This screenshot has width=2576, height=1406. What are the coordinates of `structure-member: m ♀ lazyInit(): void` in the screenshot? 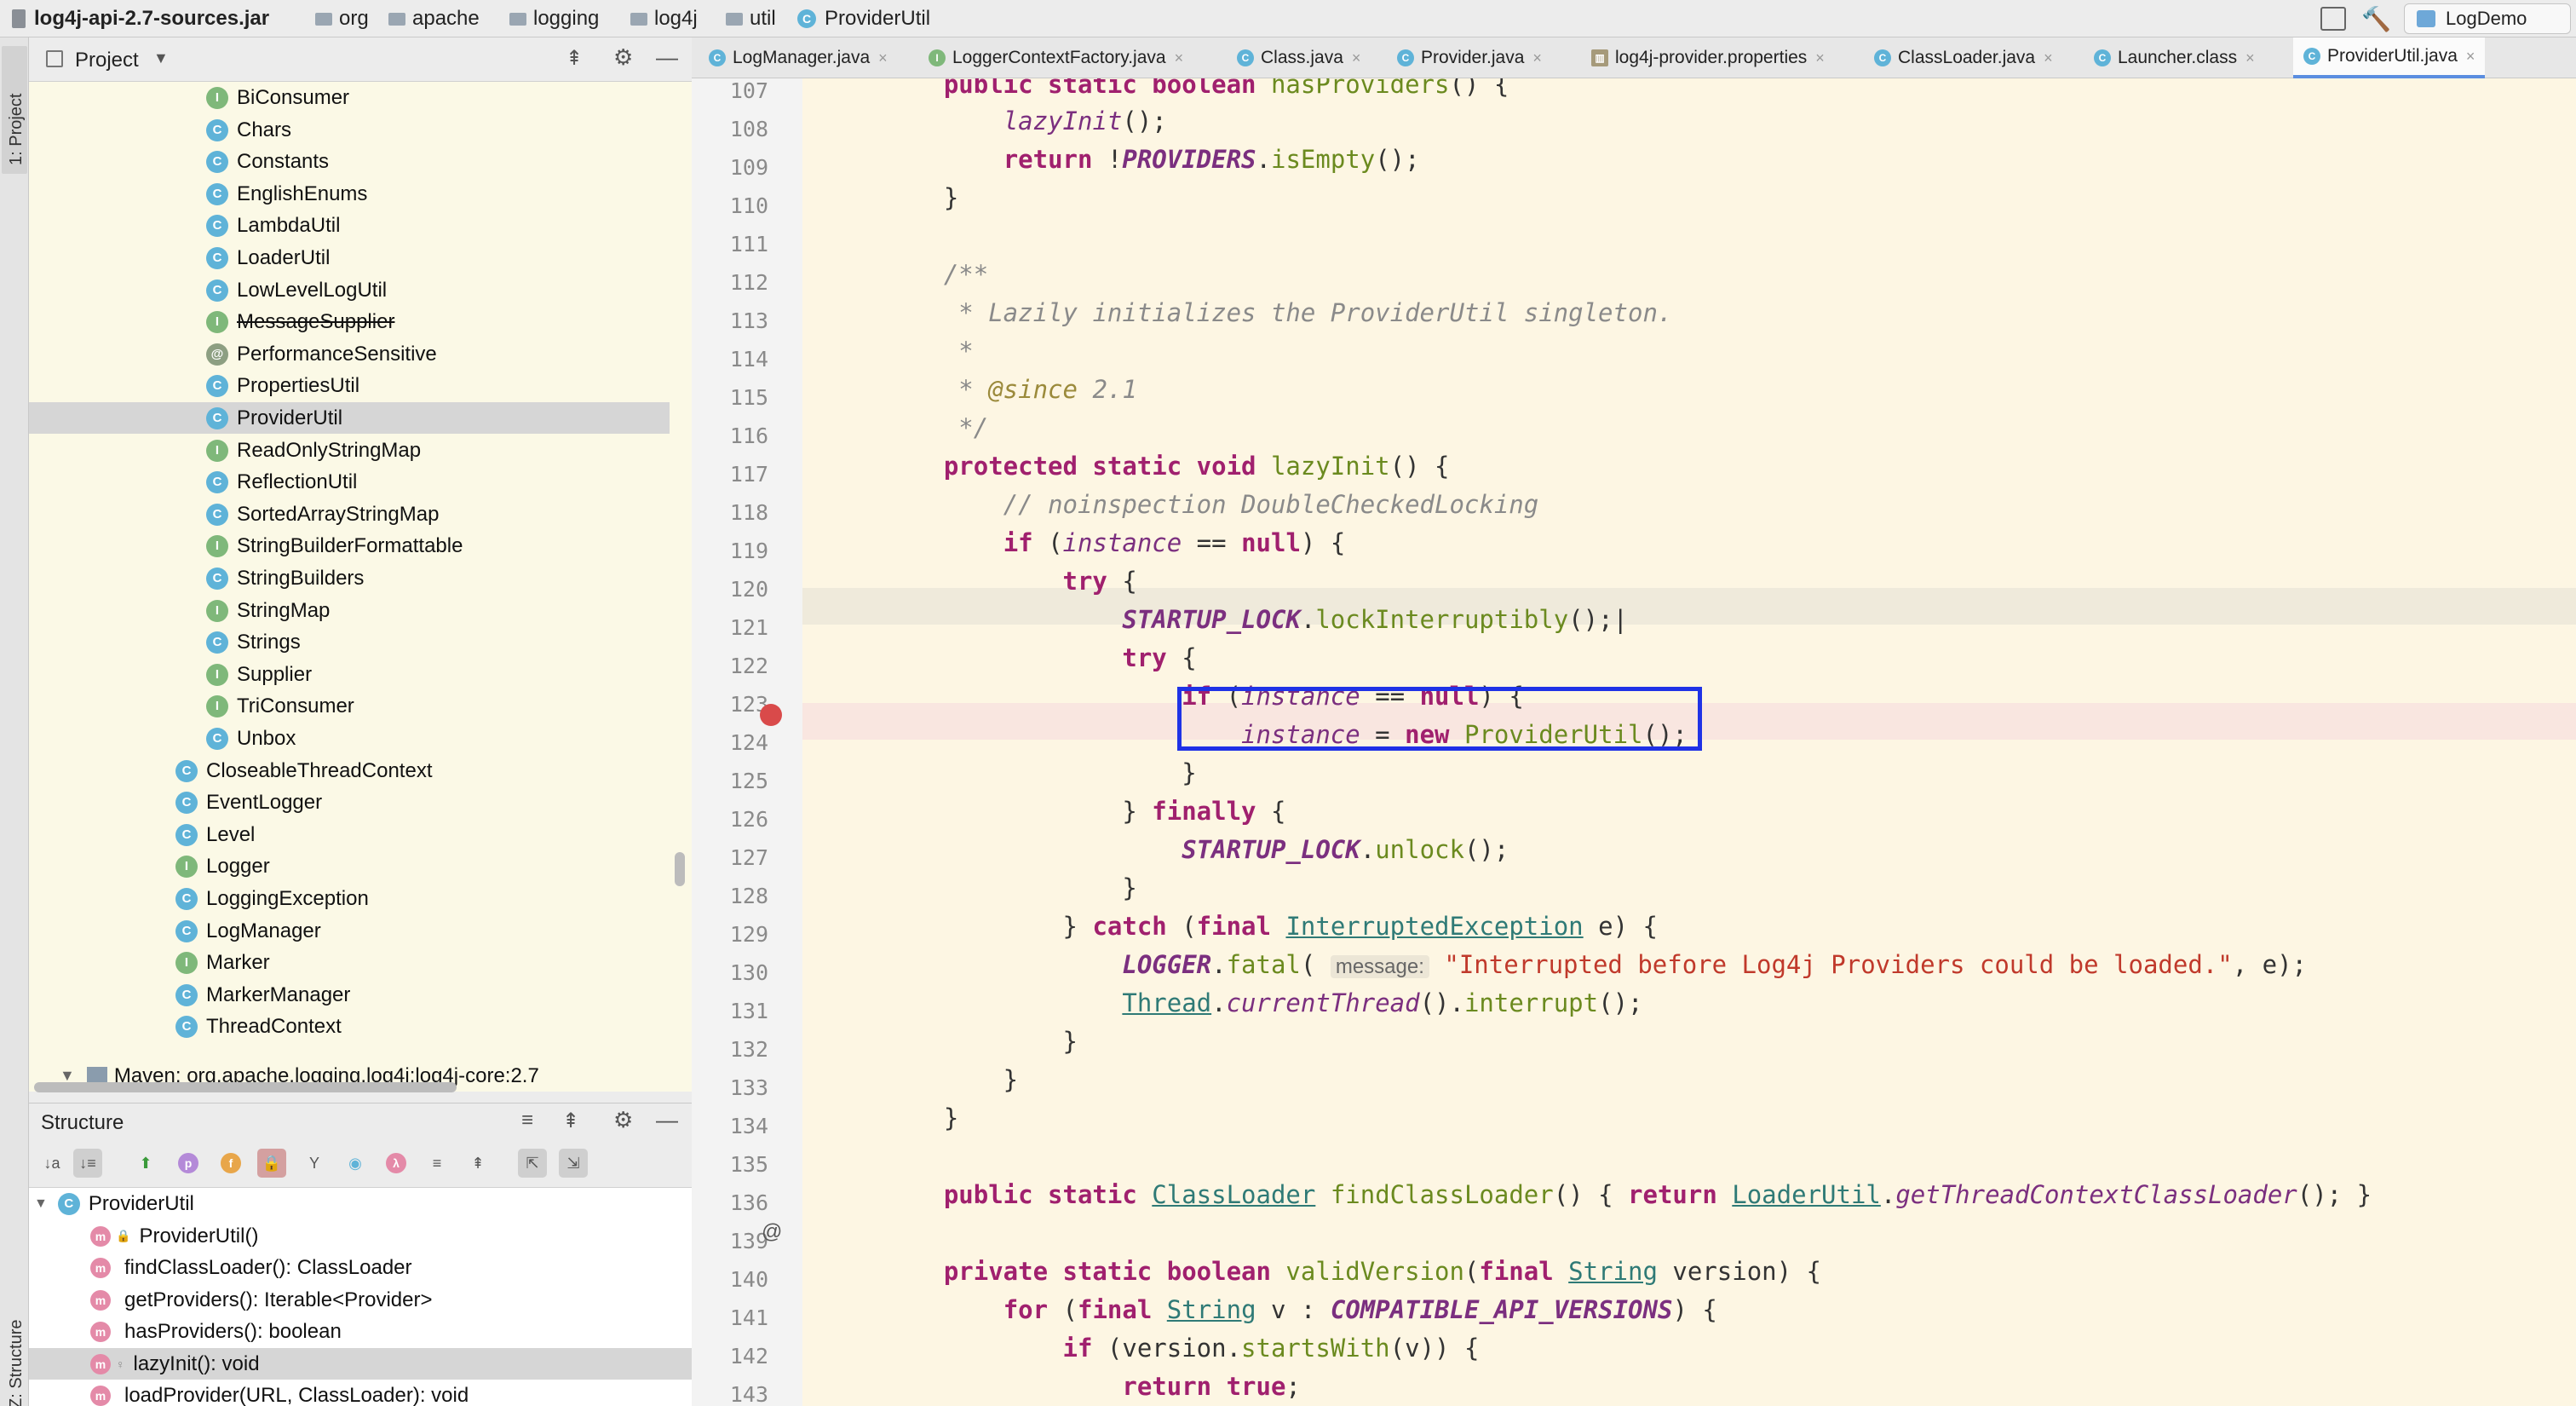 It's located at (175, 1364).